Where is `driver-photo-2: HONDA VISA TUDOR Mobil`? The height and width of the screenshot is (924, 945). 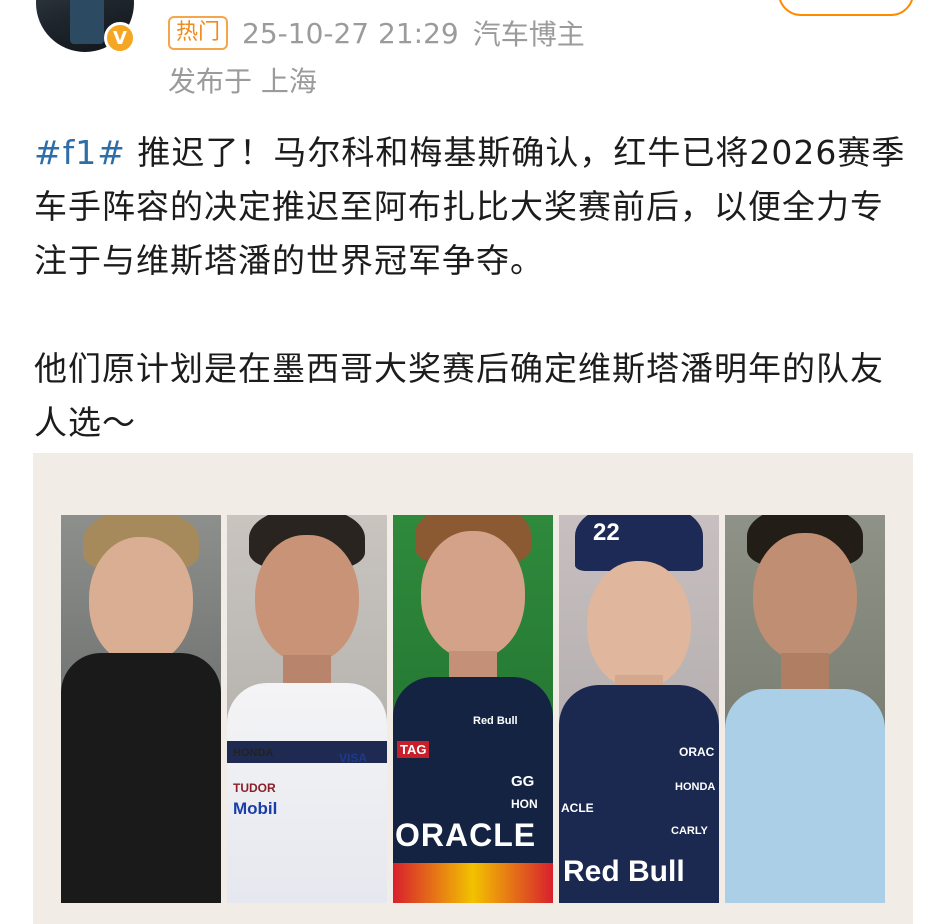 driver-photo-2: HONDA VISA TUDOR Mobil is located at coordinates (307, 709).